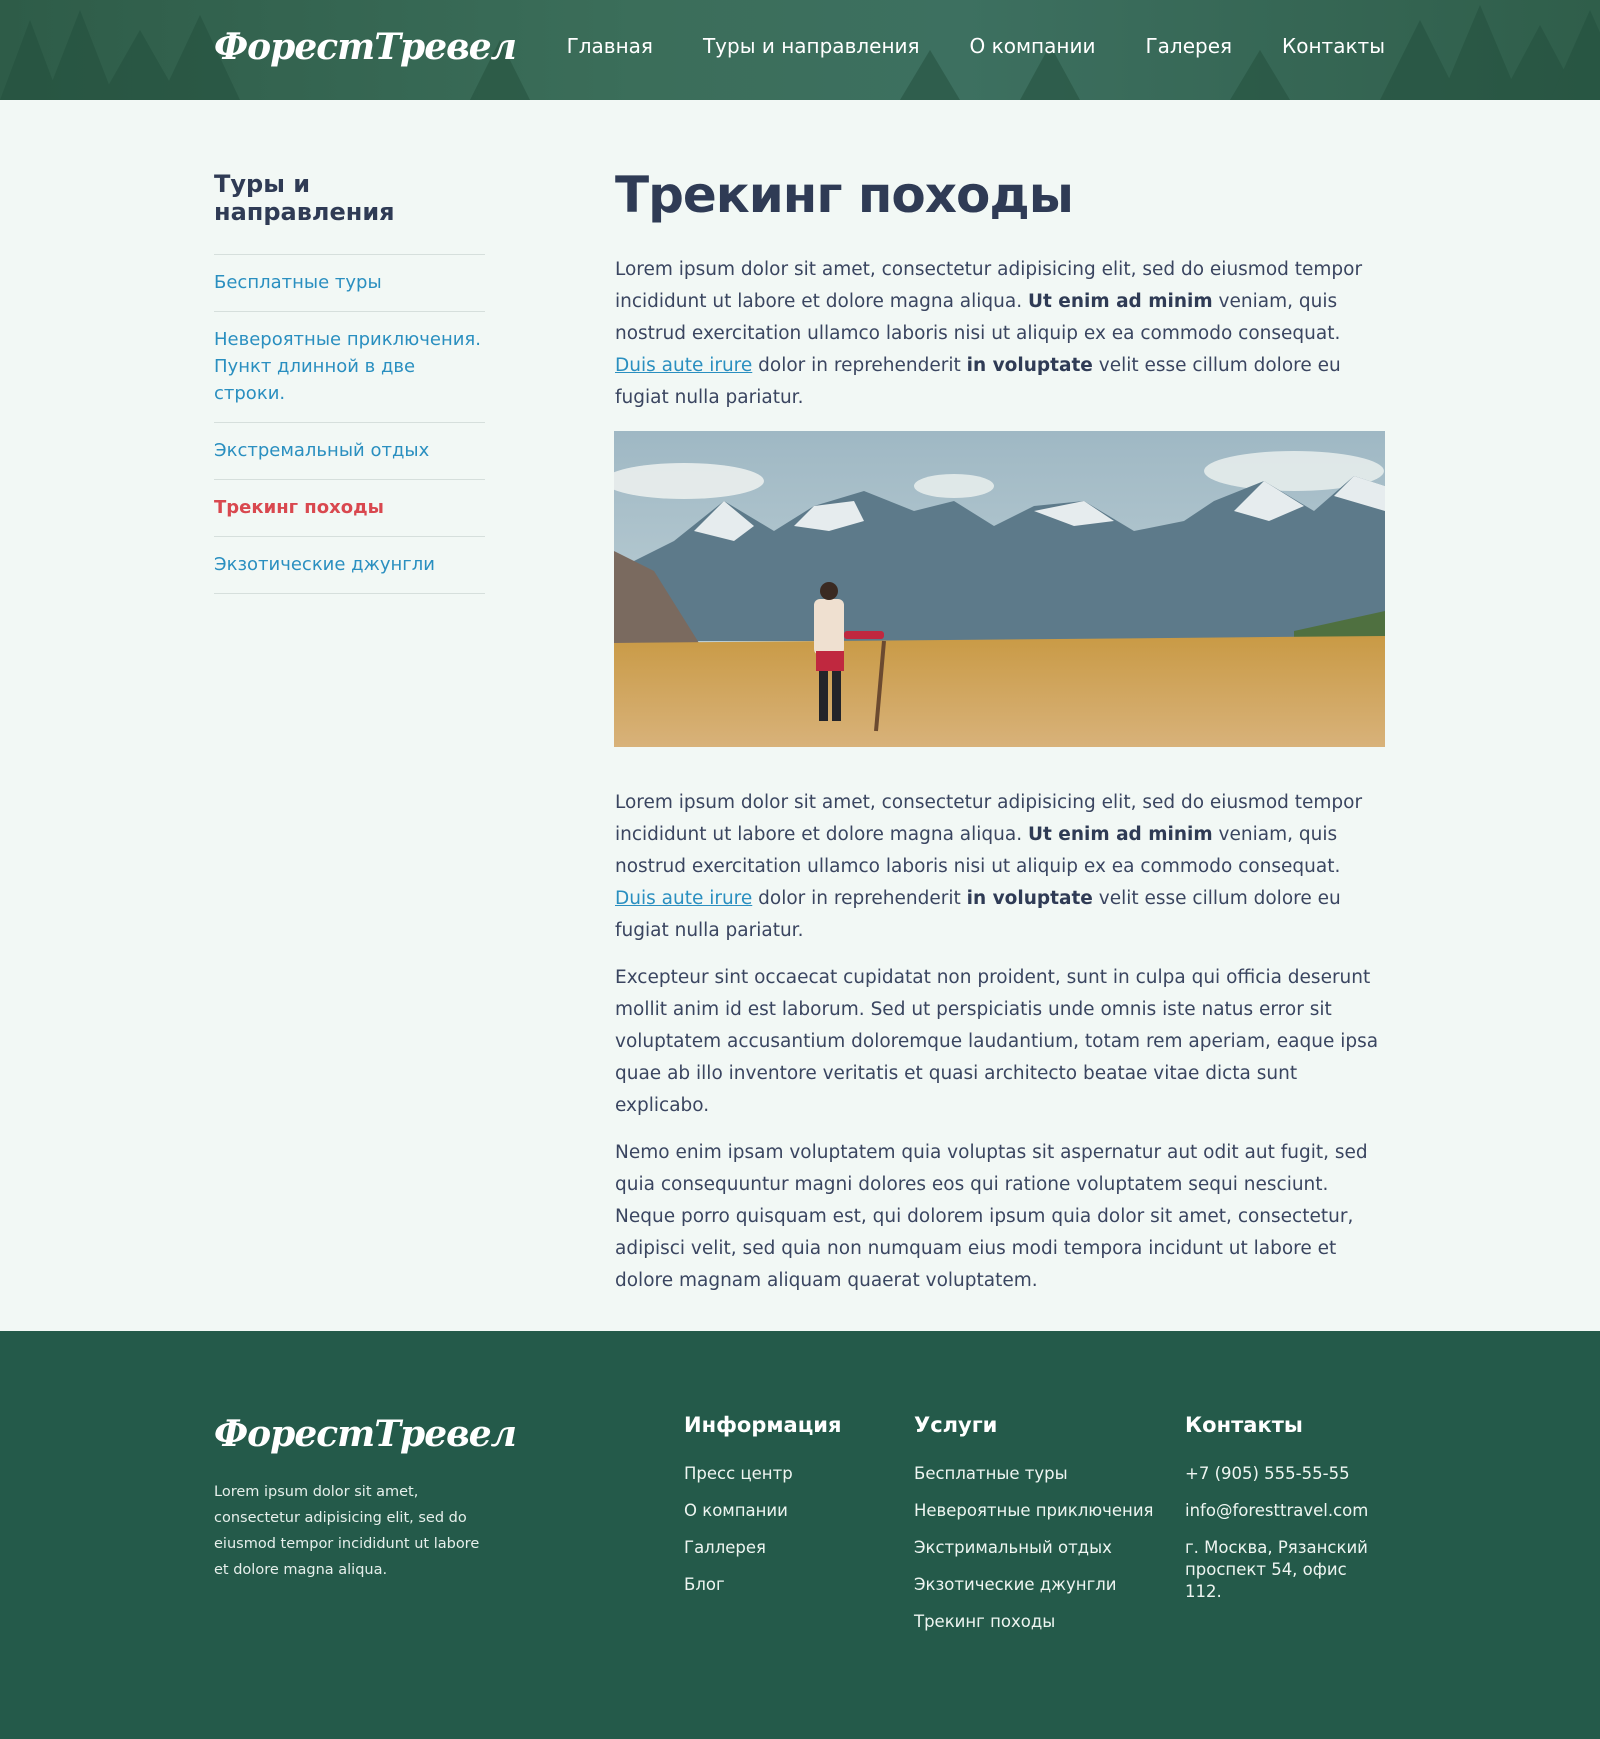 The height and width of the screenshot is (1739, 1600). I want to click on page-title: Трекинг походы, so click(844, 195).